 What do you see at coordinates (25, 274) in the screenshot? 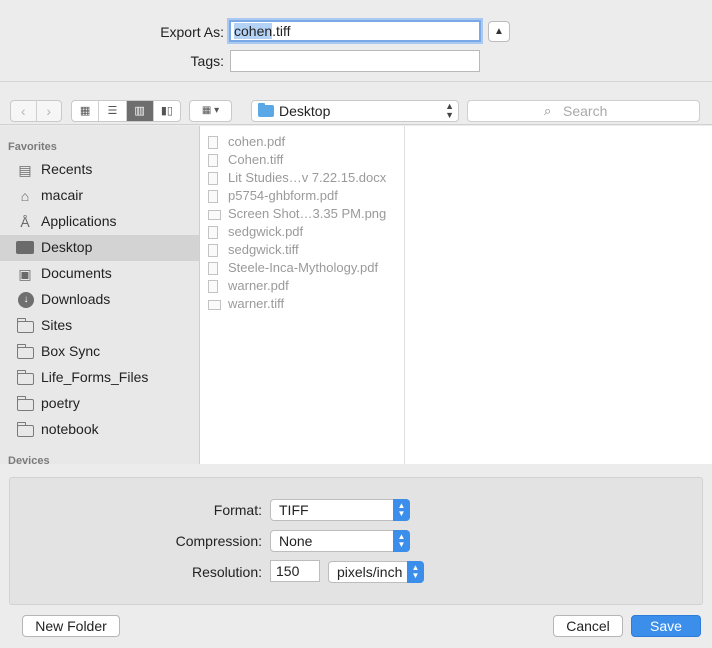
I see `documents-icon: ▣` at bounding box center [25, 274].